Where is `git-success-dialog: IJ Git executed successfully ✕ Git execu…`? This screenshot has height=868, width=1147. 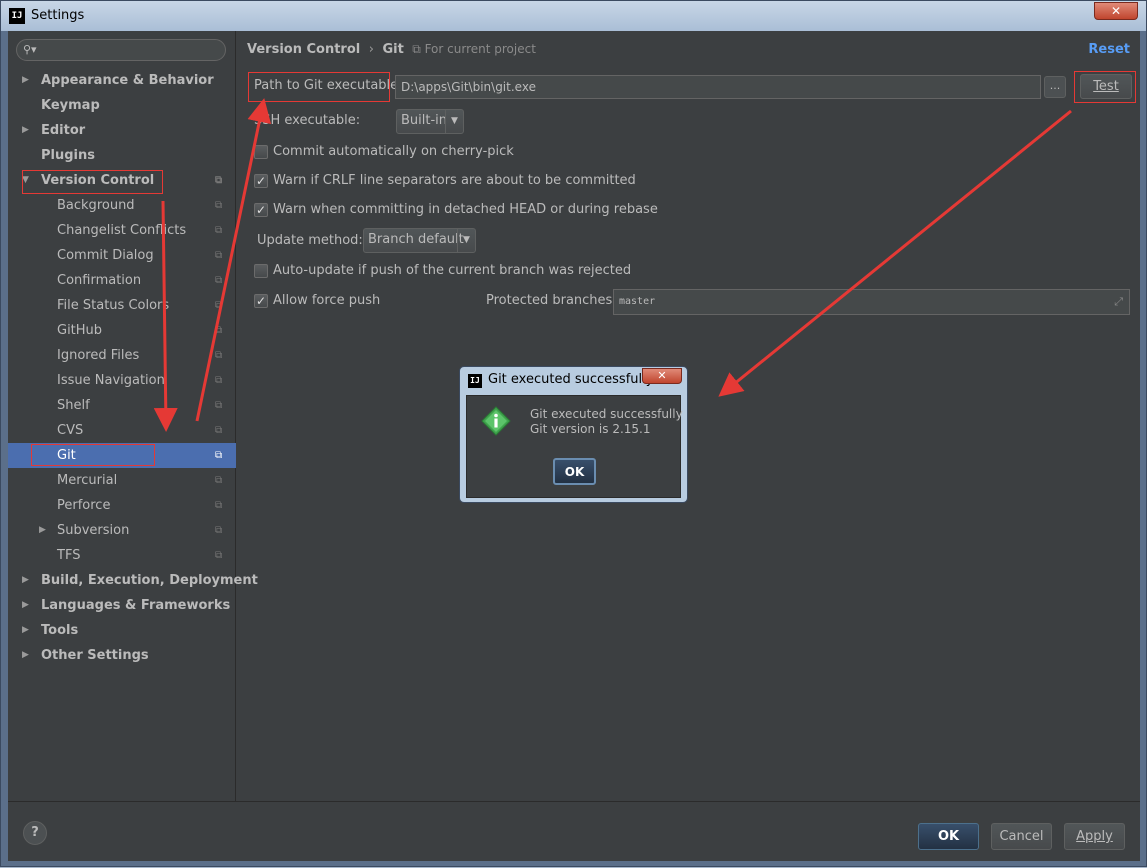 git-success-dialog: IJ Git executed successfully ✕ Git execu… is located at coordinates (573, 434).